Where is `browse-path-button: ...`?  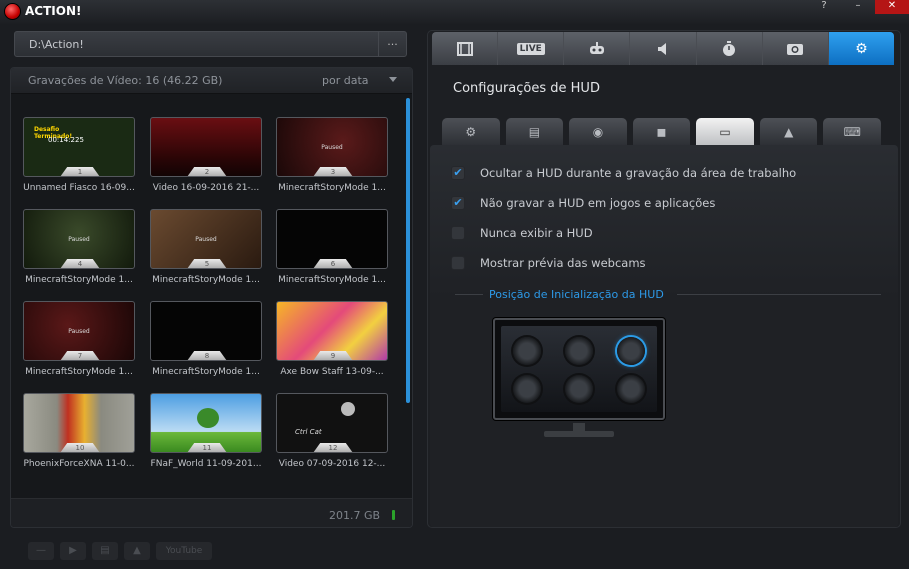 browse-path-button: ... is located at coordinates (392, 44).